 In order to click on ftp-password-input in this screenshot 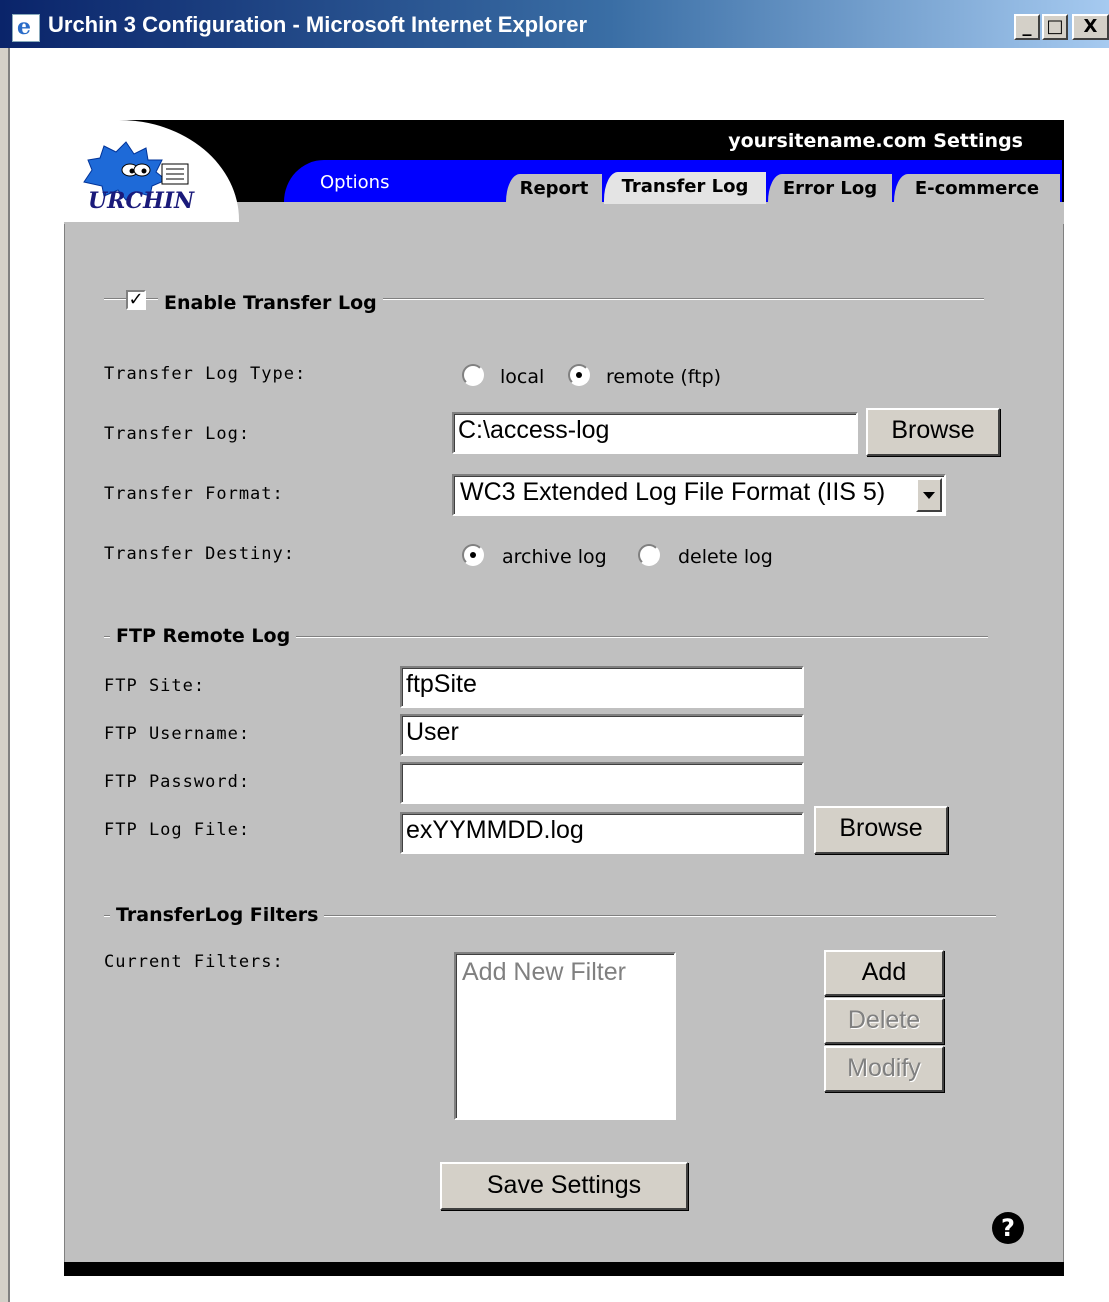, I will do `click(602, 783)`.